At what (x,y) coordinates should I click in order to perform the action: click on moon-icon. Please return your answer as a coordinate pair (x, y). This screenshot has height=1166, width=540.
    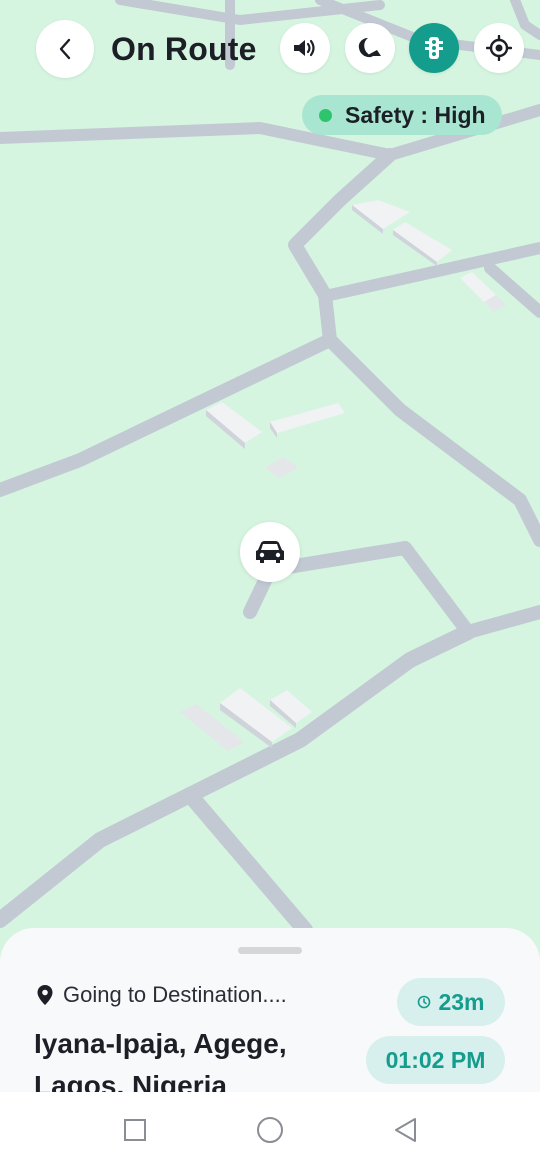
    Looking at the image, I should click on (369, 48).